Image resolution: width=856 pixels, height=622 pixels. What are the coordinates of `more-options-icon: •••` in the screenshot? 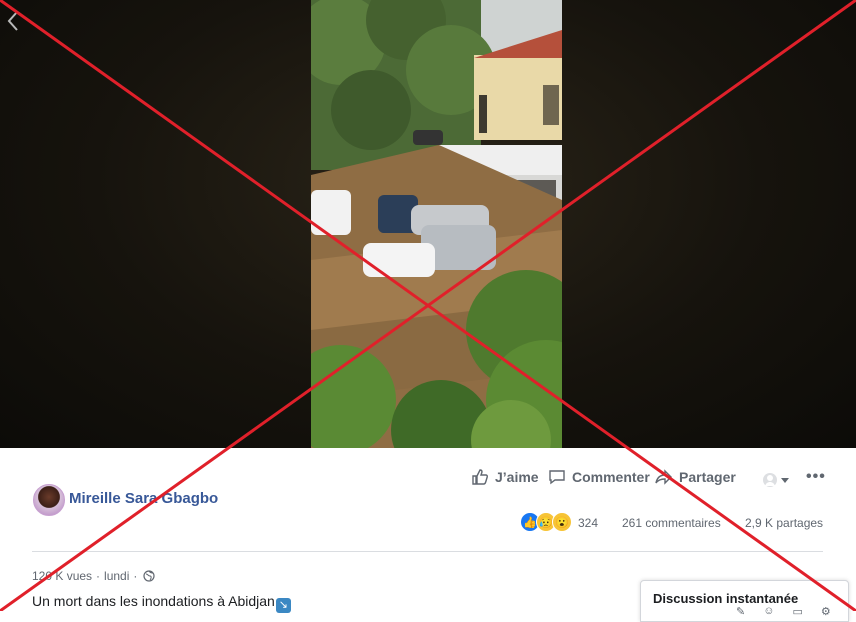 It's located at (816, 477).